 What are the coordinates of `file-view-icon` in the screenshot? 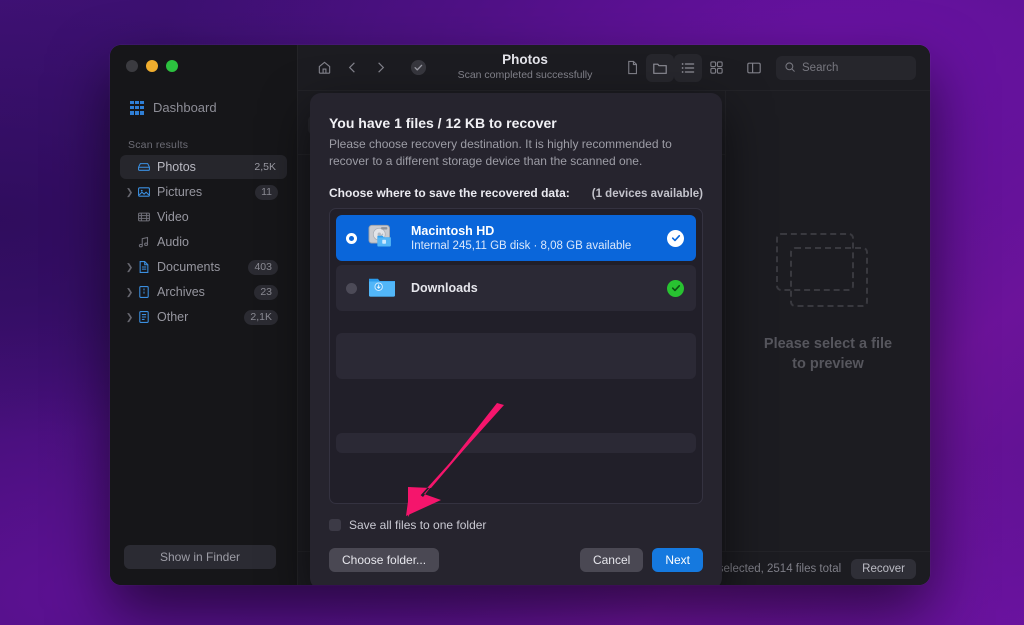 It's located at (632, 68).